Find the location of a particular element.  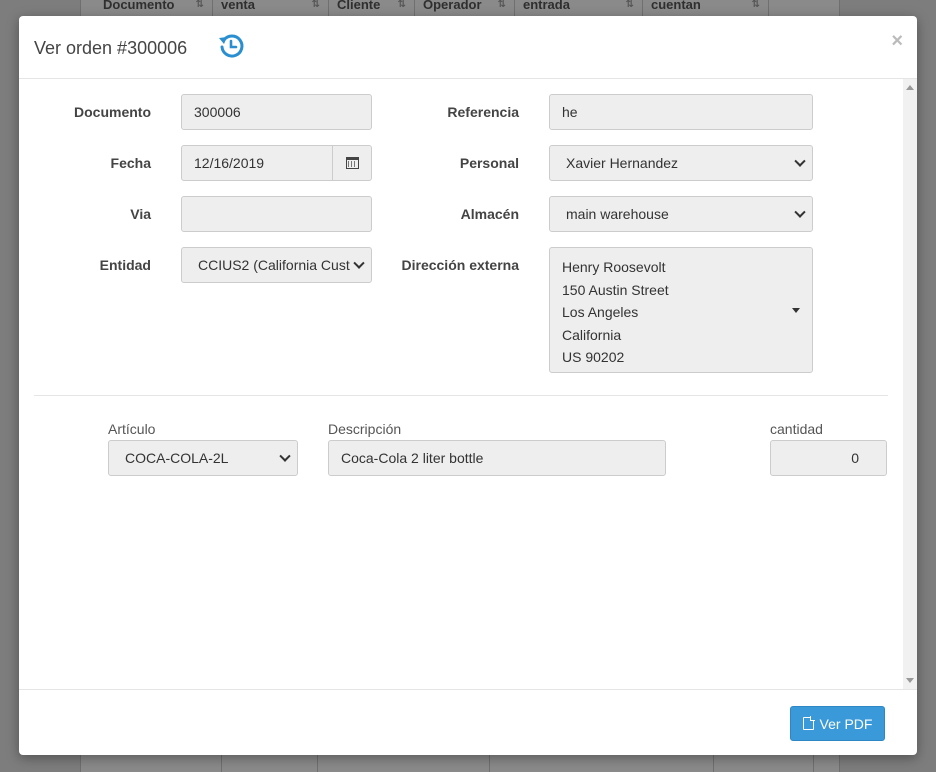

calendar-icon is located at coordinates (352, 163).